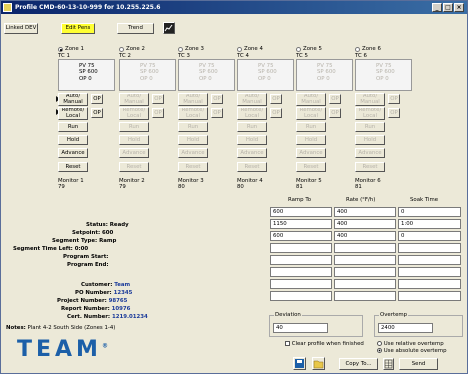 The height and width of the screenshot is (374, 468). Describe the element at coordinates (135, 28) in the screenshot. I see `trend-button: Trend` at that location.